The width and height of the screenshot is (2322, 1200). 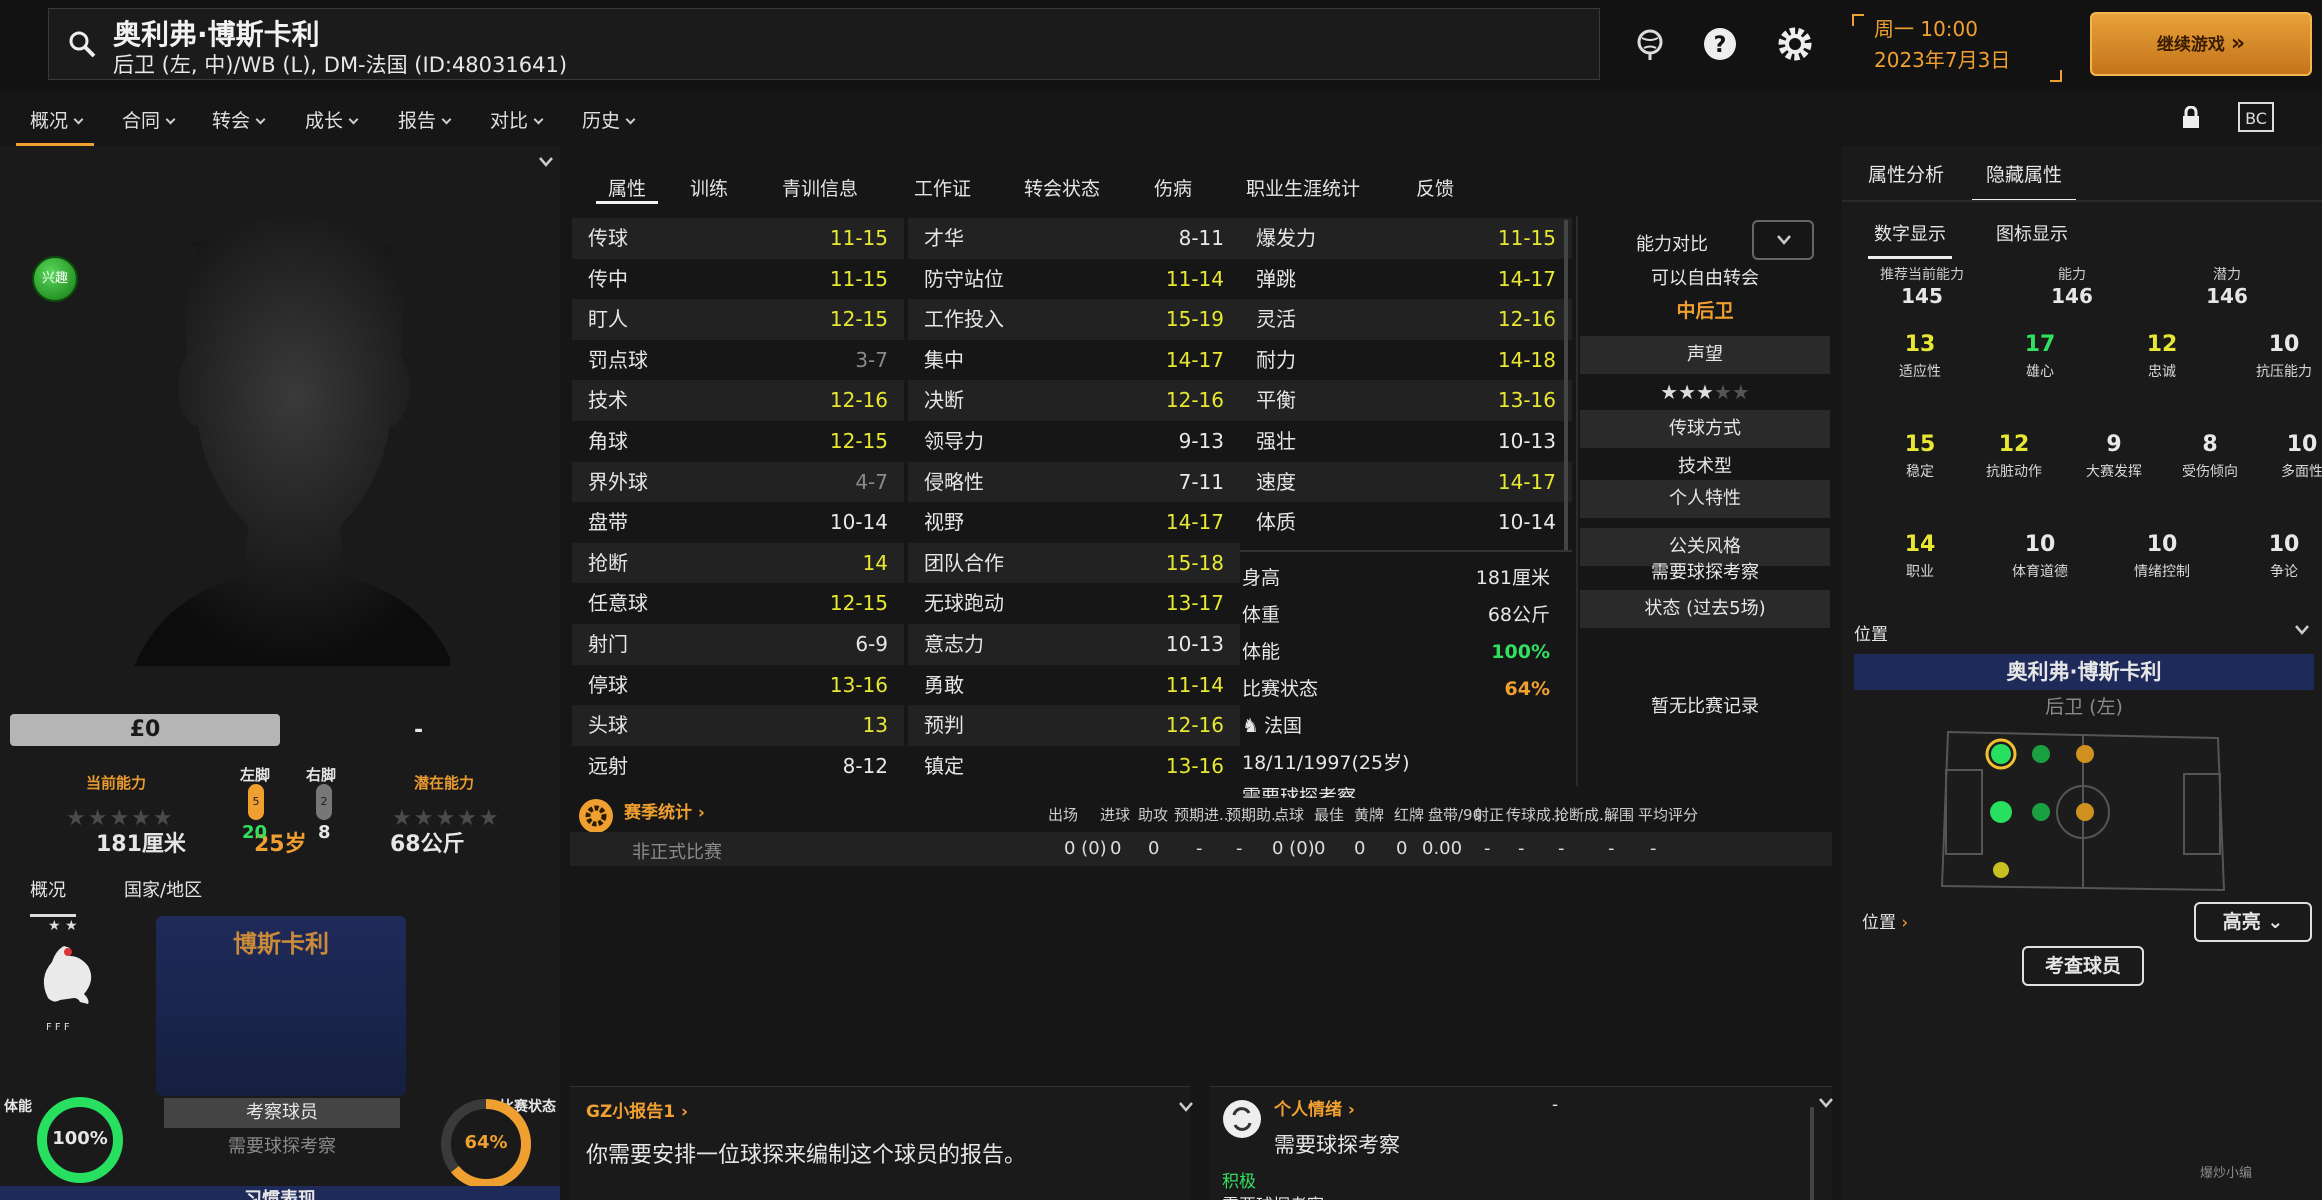 What do you see at coordinates (2024, 181) in the screenshot?
I see `tab-hidden-attributes: 隐藏属性` at bounding box center [2024, 181].